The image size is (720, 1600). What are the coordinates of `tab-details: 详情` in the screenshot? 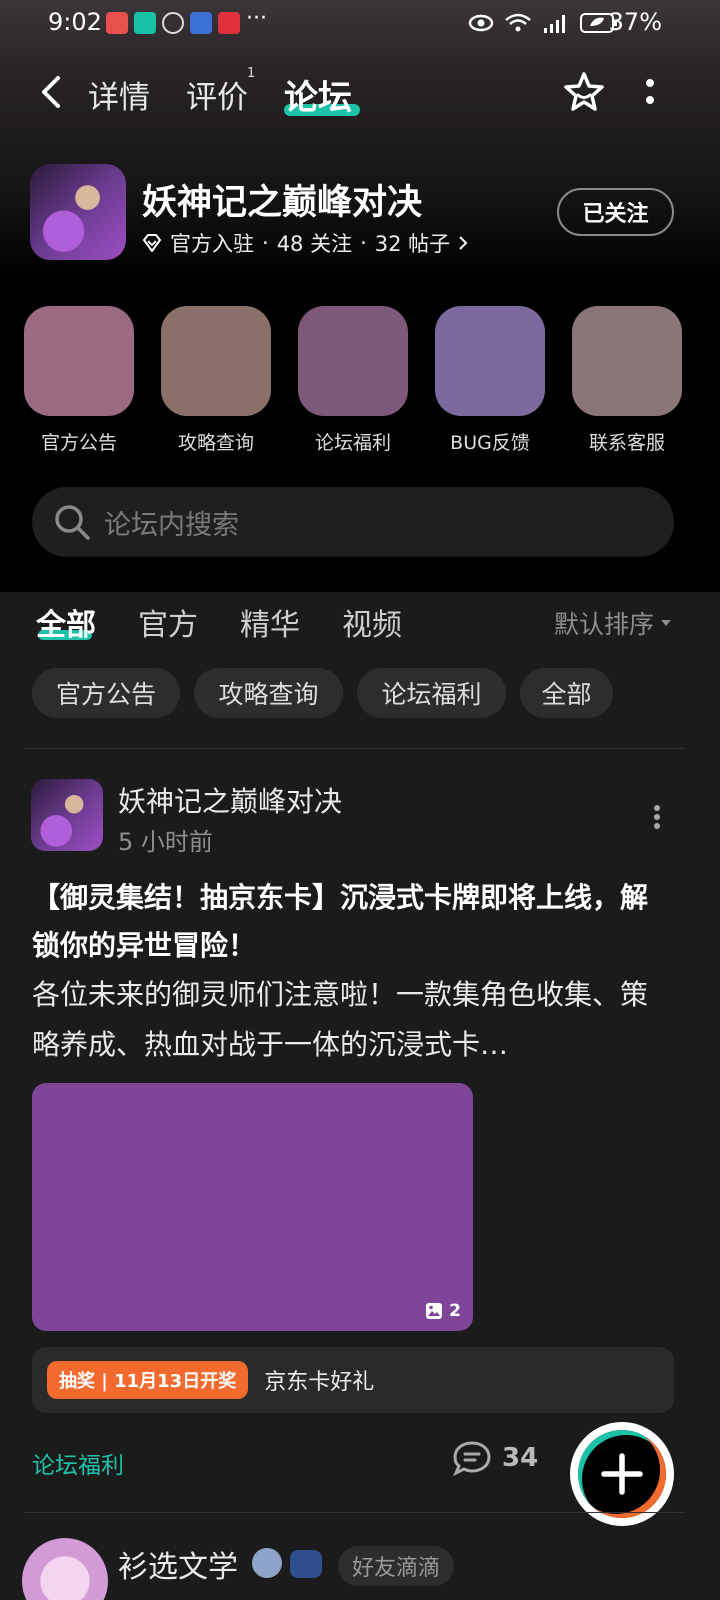 It's located at (119, 94).